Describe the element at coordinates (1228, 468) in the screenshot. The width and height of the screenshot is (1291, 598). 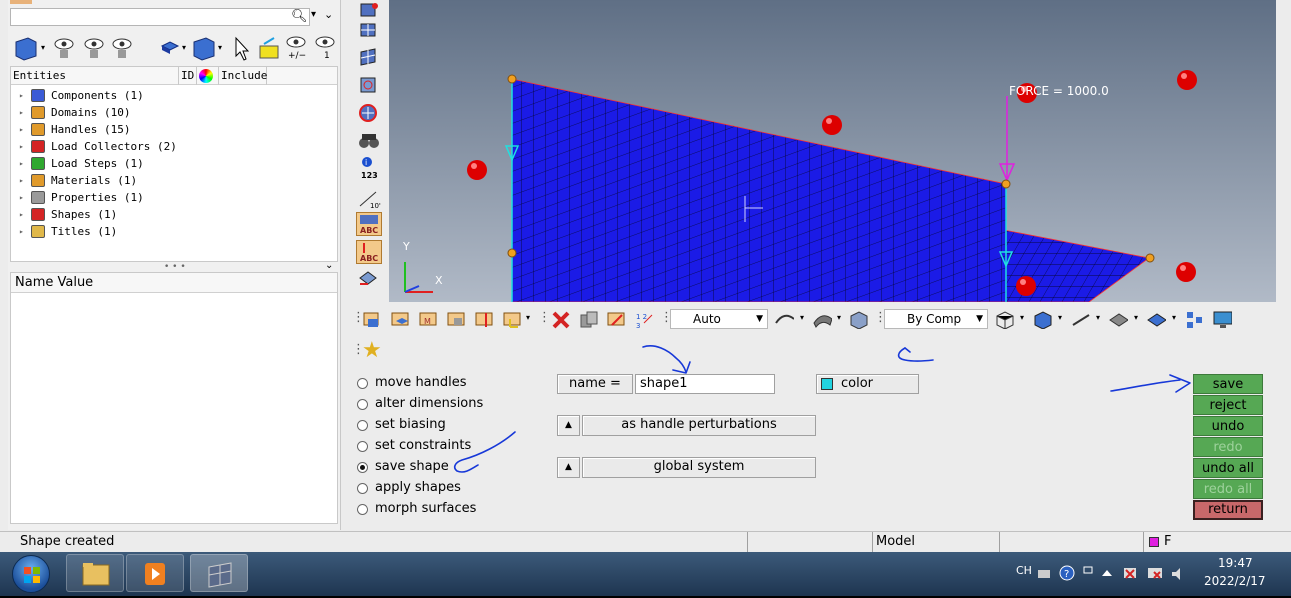
I see `undo-all-button: undo all` at that location.